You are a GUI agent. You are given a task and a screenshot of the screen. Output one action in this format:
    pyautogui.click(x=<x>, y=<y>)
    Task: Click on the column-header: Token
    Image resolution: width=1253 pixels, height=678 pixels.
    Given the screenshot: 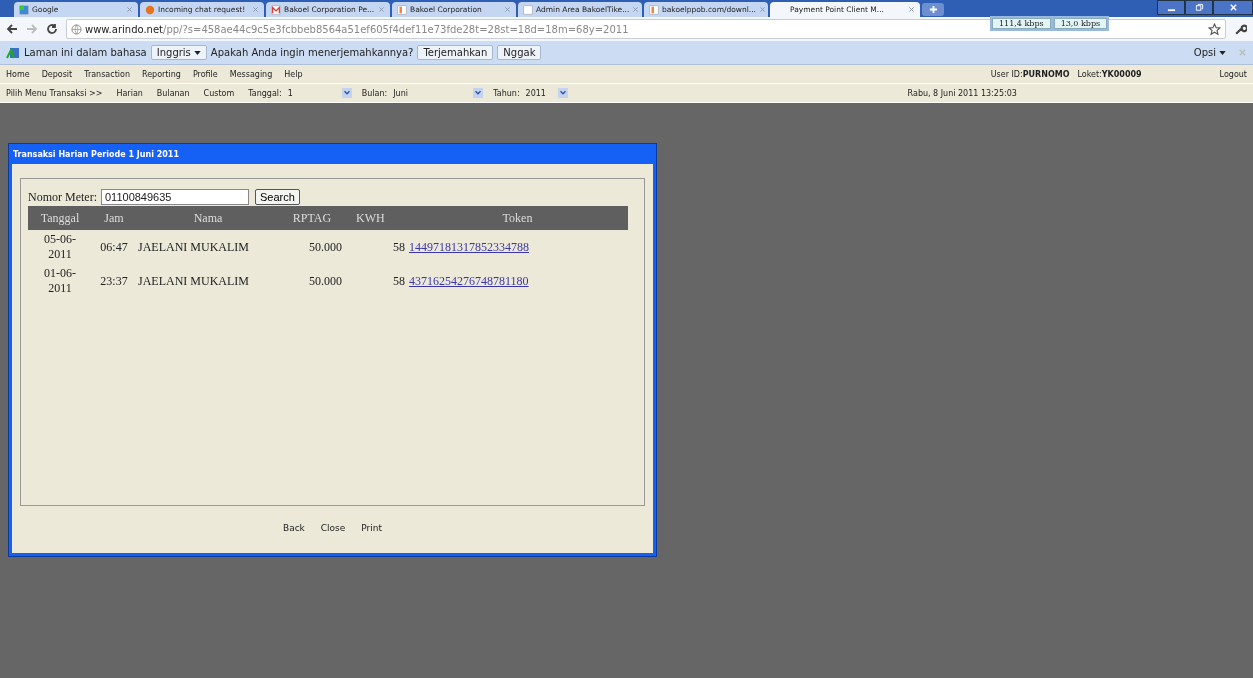 What is the action you would take?
    pyautogui.click(x=517, y=218)
    